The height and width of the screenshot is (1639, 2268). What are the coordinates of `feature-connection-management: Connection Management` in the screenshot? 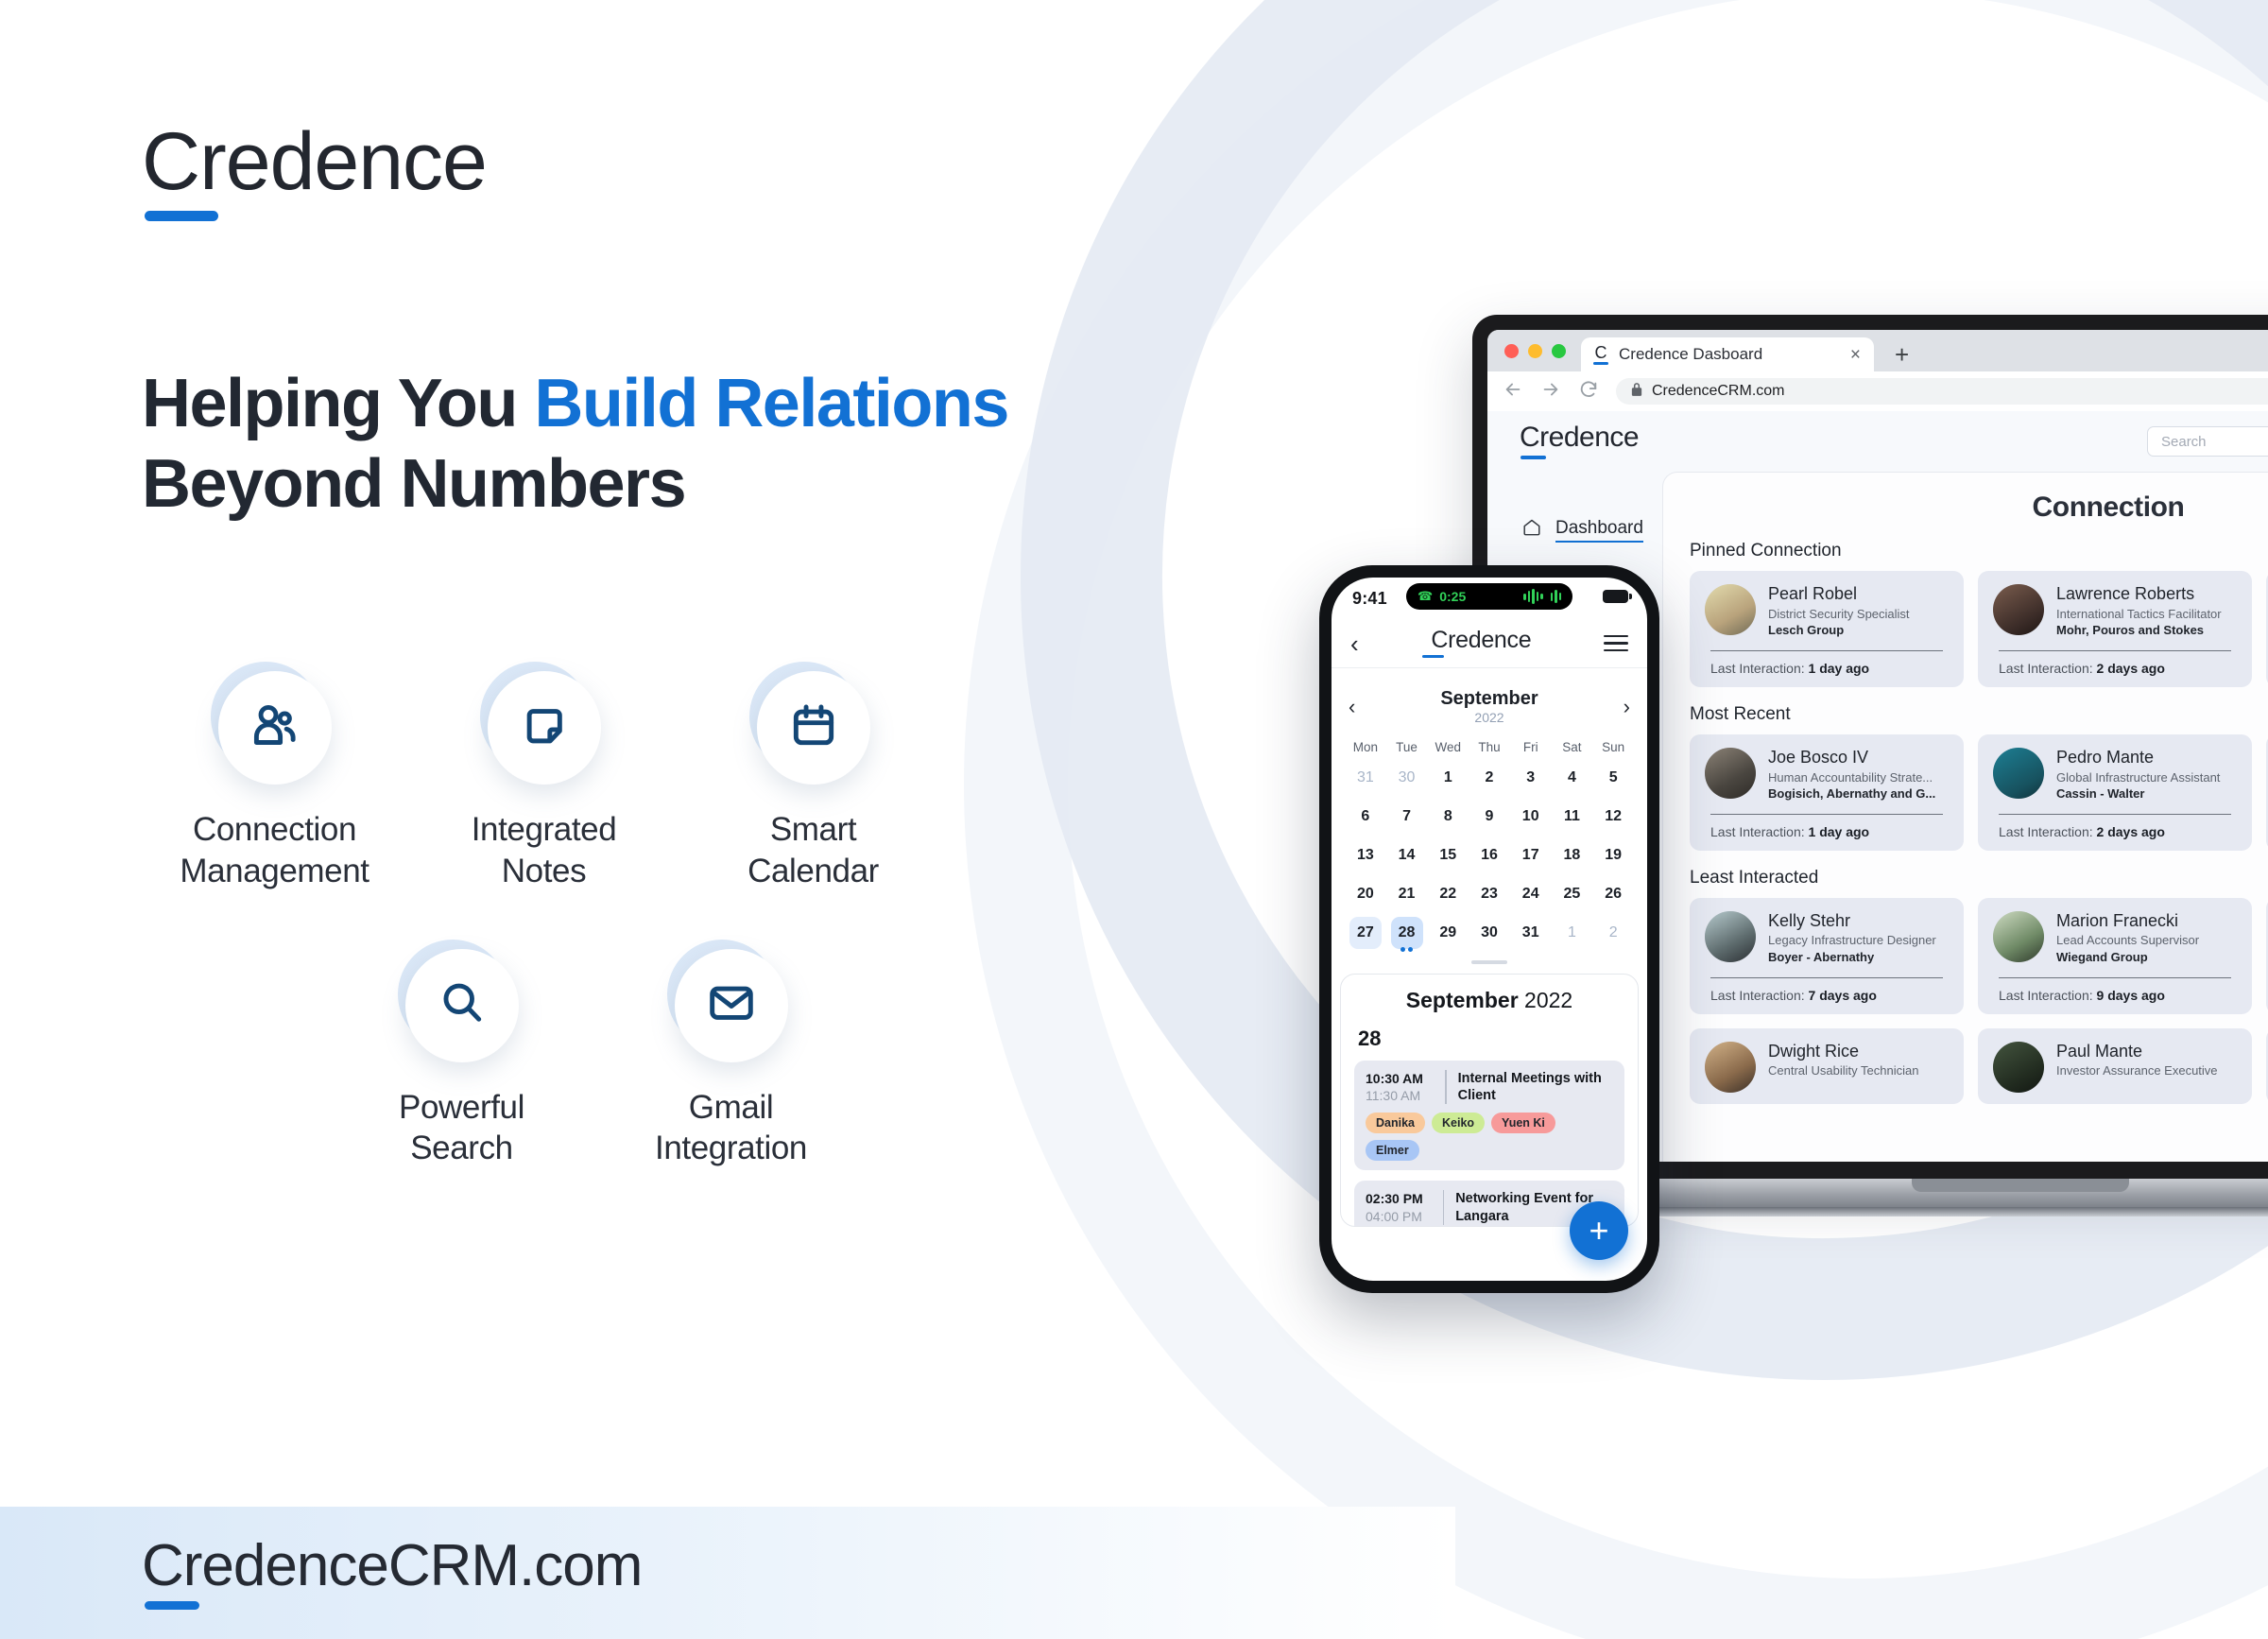 It's located at (274, 776).